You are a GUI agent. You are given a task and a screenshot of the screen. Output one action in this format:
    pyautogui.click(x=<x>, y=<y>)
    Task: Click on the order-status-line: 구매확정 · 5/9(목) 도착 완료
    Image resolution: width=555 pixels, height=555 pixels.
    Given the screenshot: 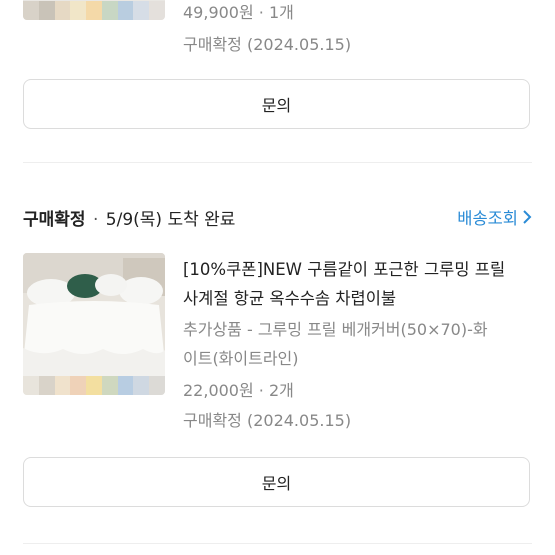 What is the action you would take?
    pyautogui.click(x=129, y=220)
    